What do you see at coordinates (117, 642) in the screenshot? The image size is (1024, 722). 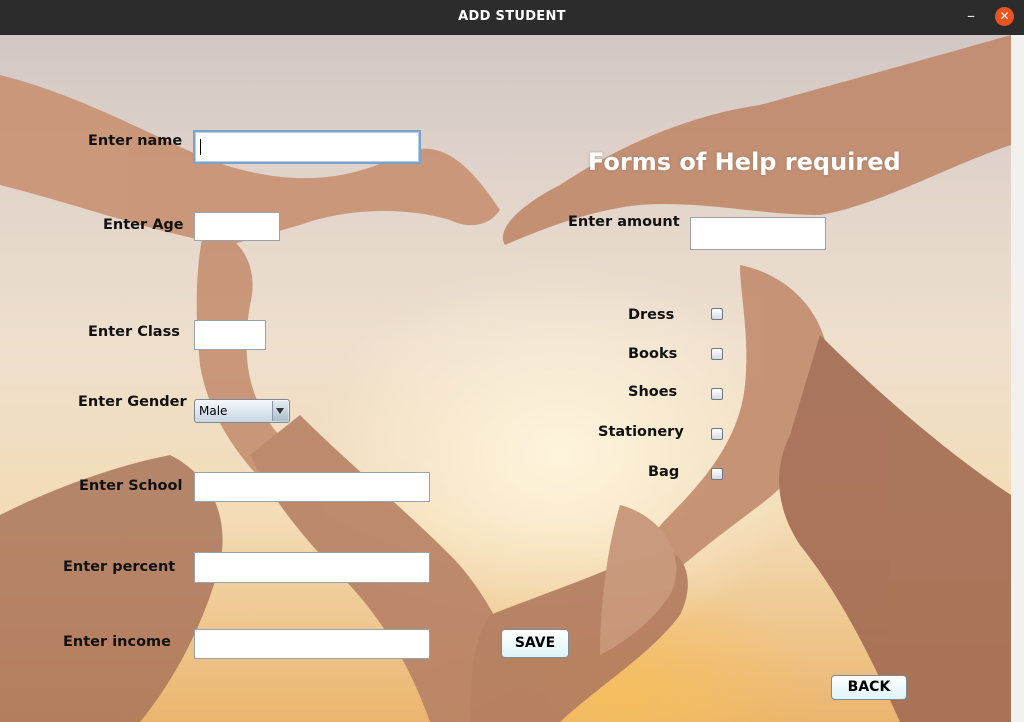 I see `income-label: Enter income` at bounding box center [117, 642].